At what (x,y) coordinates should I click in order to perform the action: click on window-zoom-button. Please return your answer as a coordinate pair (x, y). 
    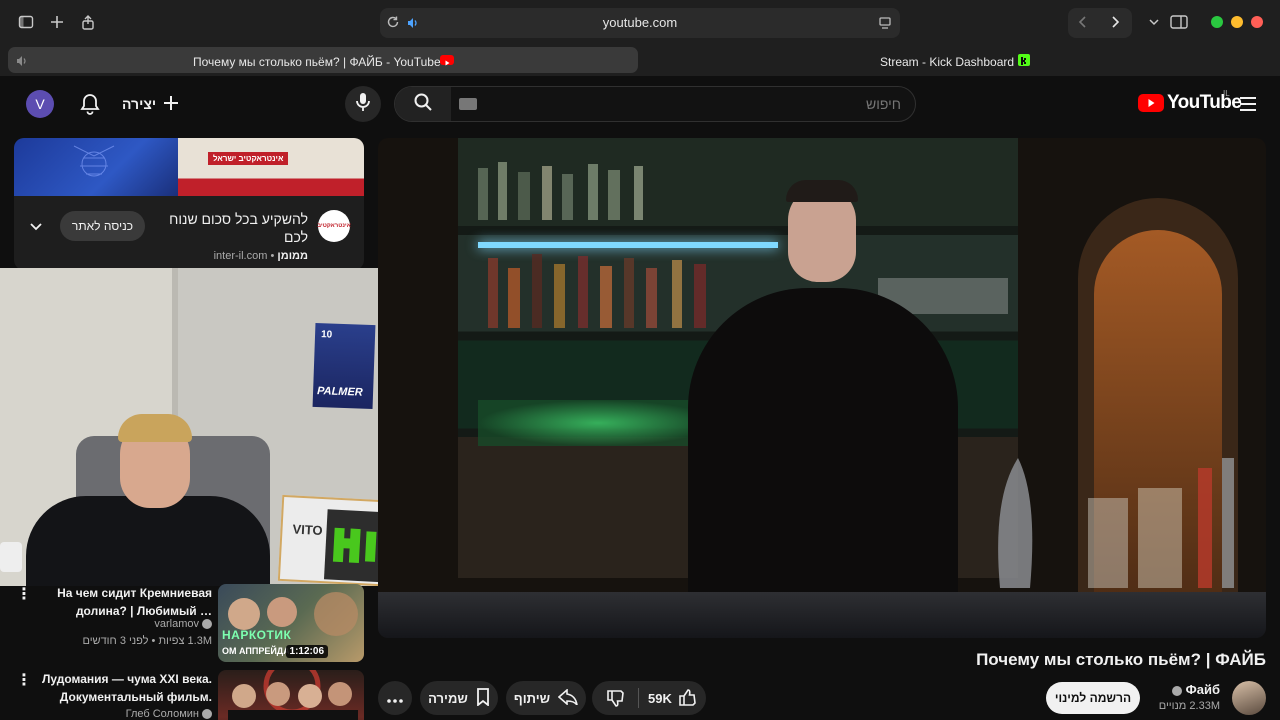
    Looking at the image, I should click on (1217, 22).